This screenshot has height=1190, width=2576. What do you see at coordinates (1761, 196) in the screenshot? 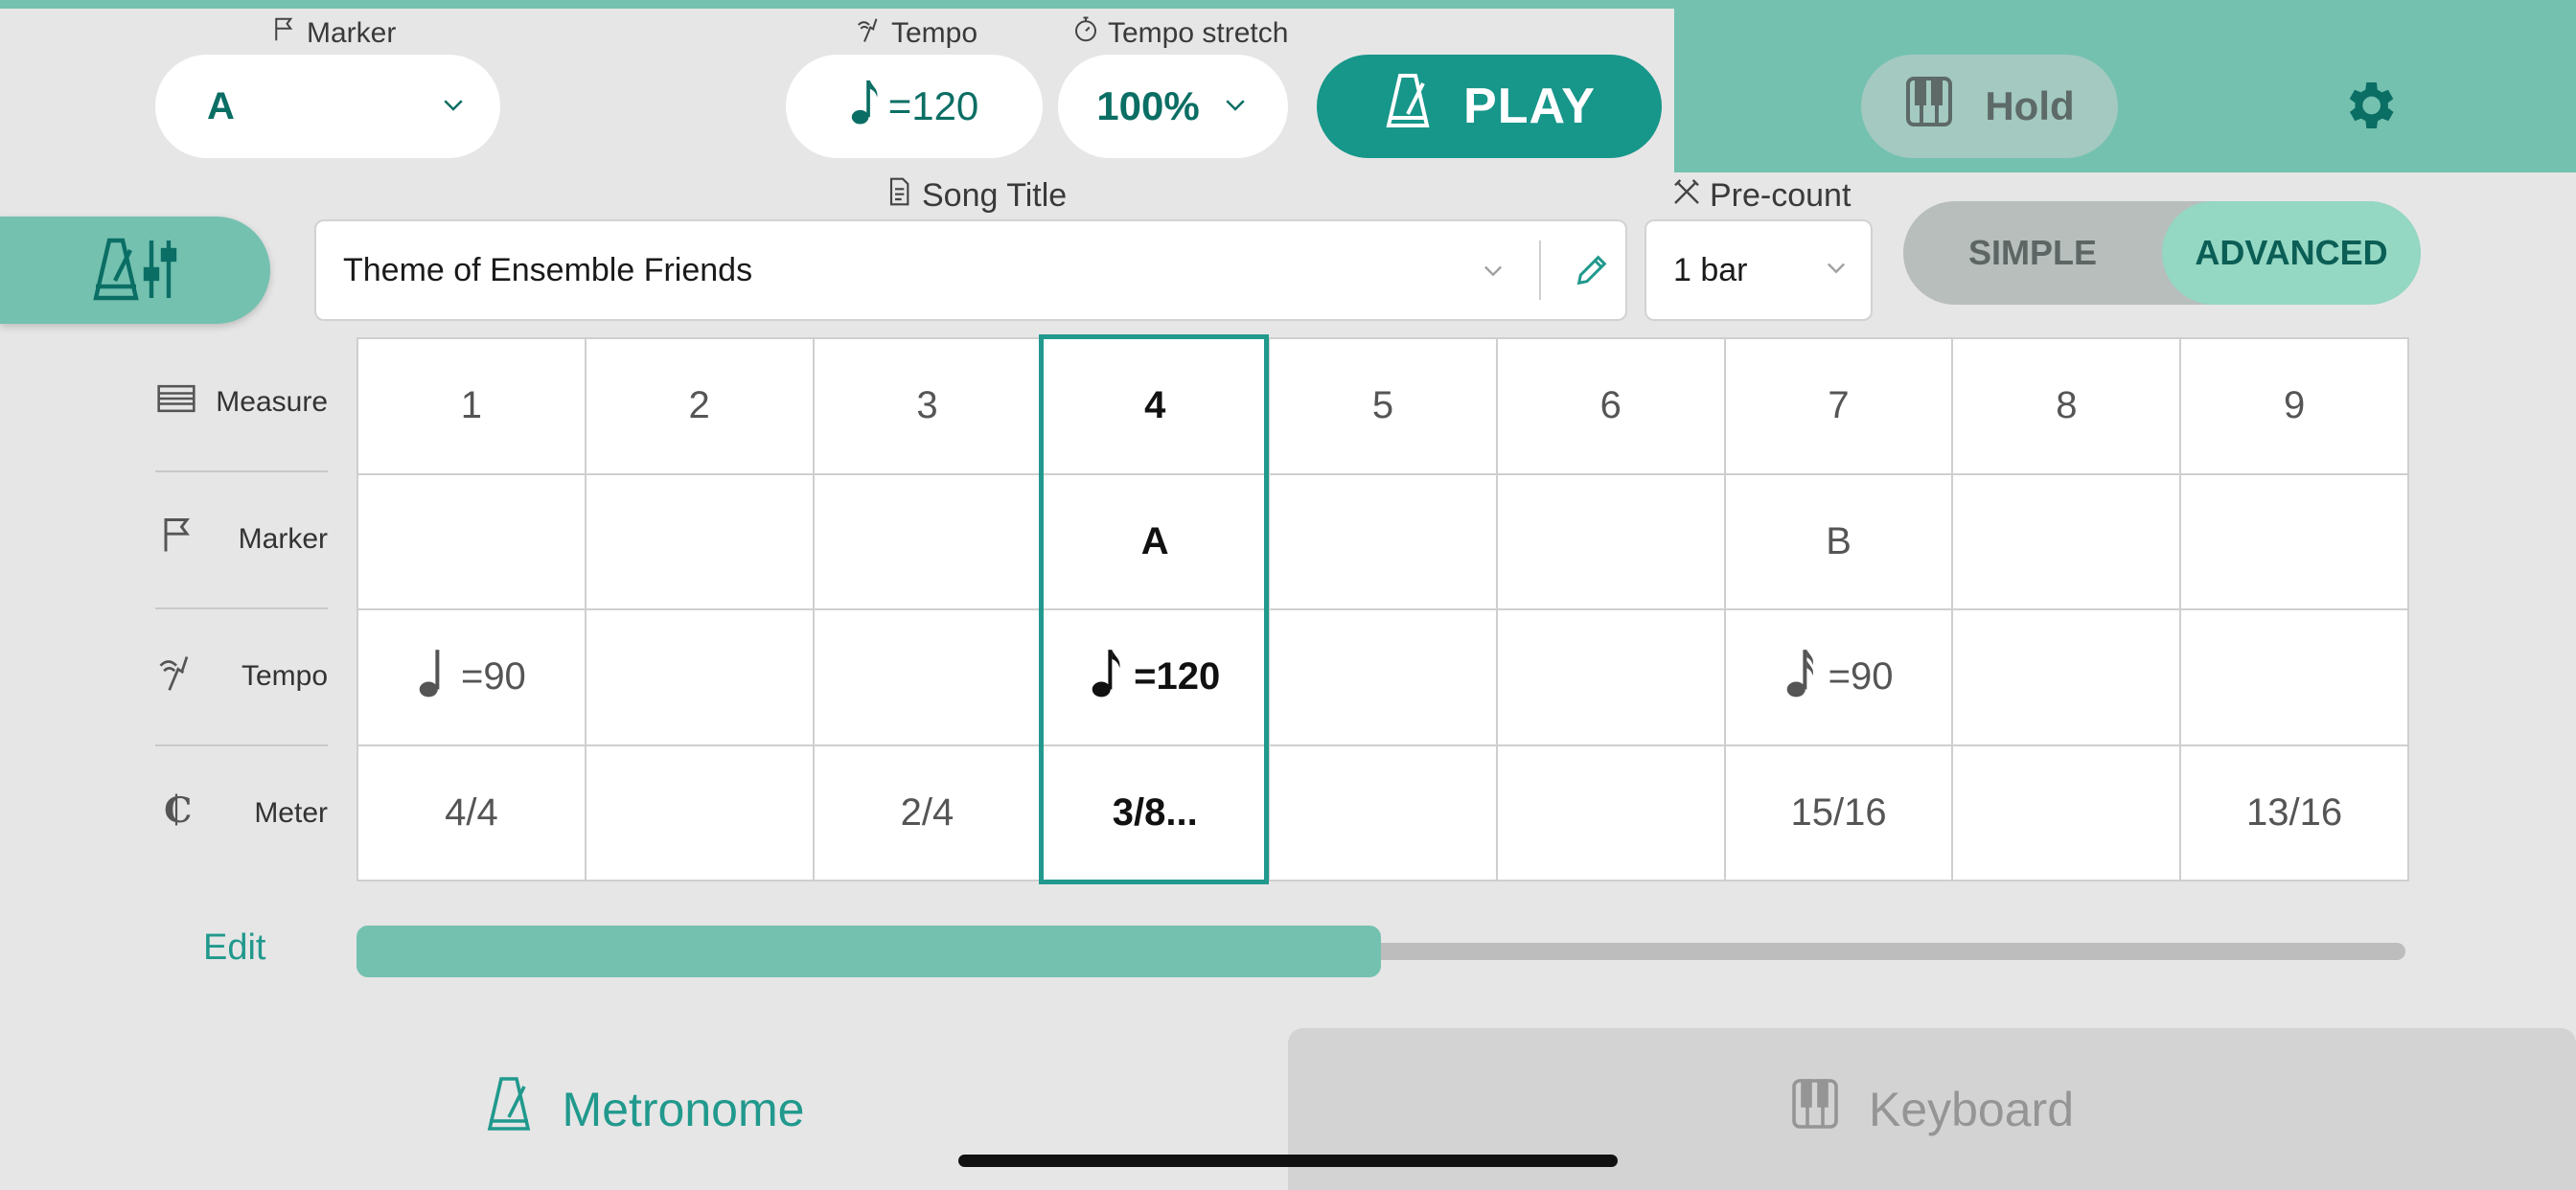
I see `pre-count-label: Pre-count` at bounding box center [1761, 196].